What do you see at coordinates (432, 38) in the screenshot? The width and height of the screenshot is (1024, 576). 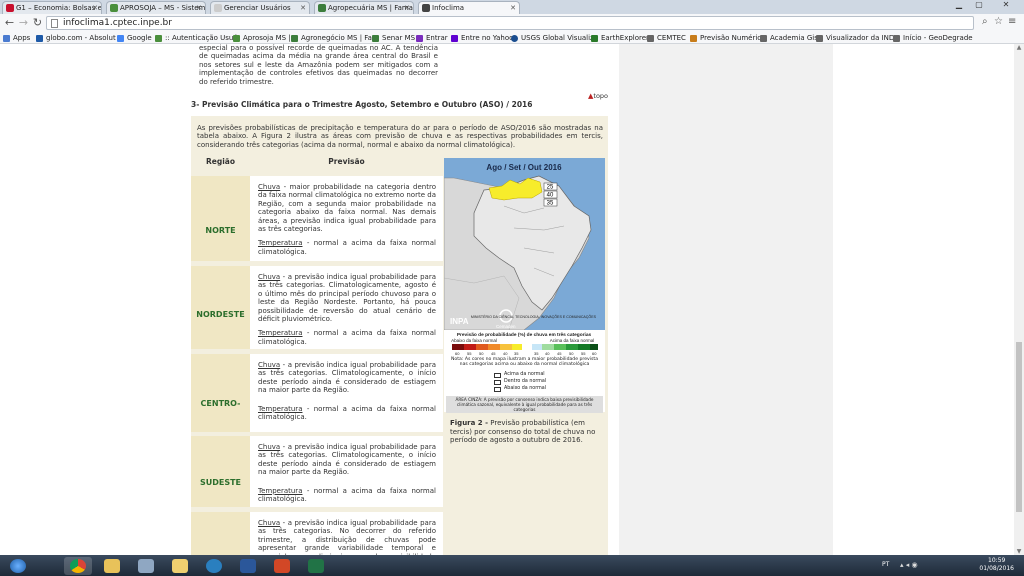 I see `bookmark-entrar: Entrar` at bounding box center [432, 38].